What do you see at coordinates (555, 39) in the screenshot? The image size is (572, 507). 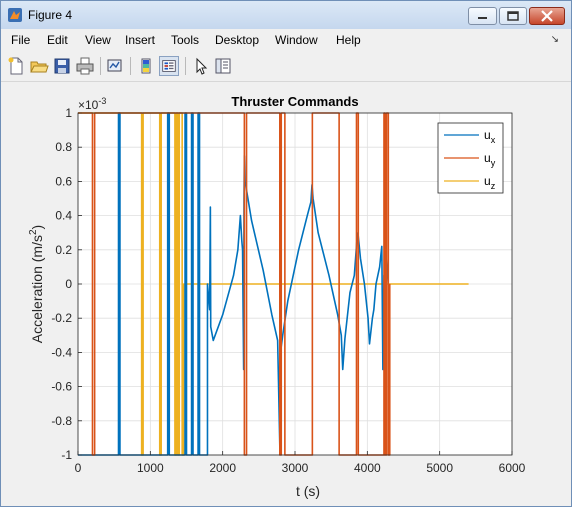 I see `dock-arrow-icon: ↘` at bounding box center [555, 39].